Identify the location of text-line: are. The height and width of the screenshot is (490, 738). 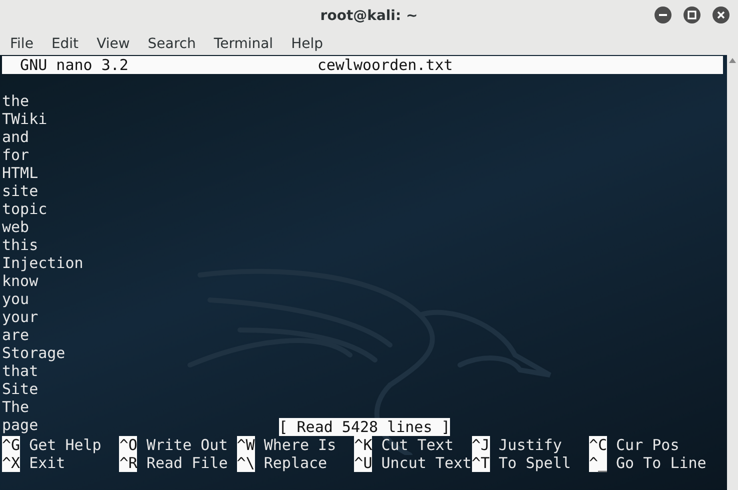
(16, 335).